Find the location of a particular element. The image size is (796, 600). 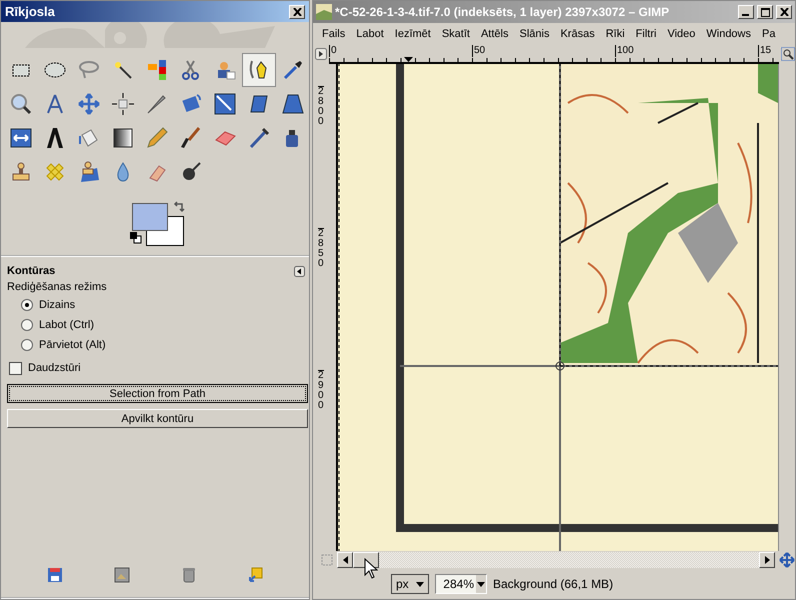

ruler-label: 100 is located at coordinates (624, 51).